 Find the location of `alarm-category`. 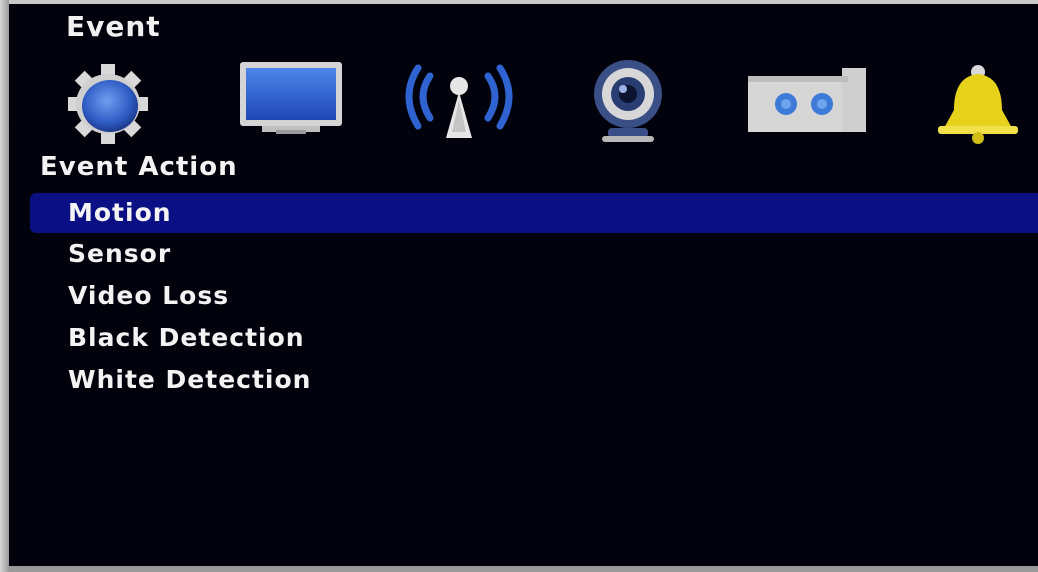

alarm-category is located at coordinates (978, 103).